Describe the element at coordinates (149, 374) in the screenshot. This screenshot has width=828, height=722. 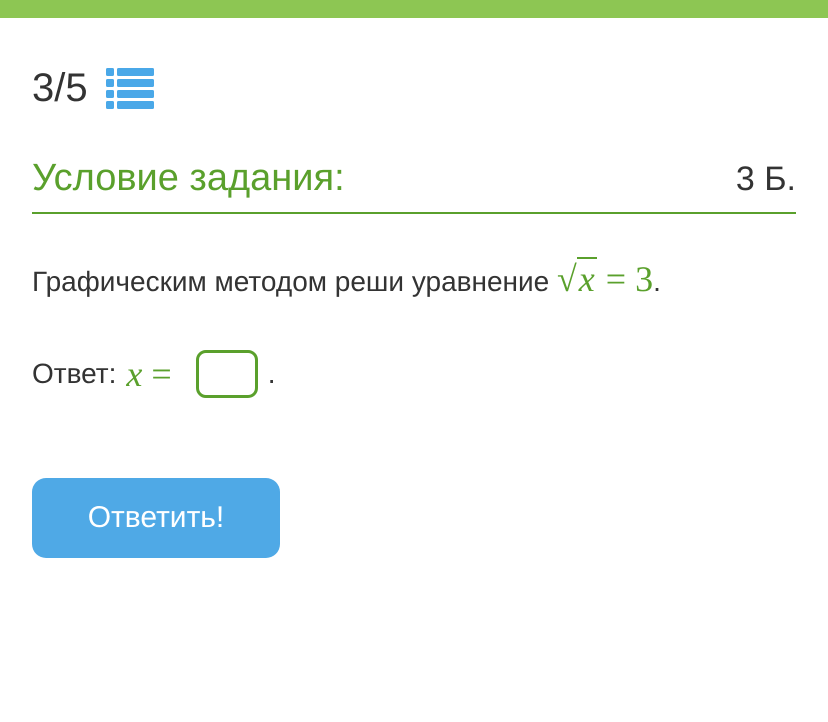
I see `answer-equation: x =` at that location.